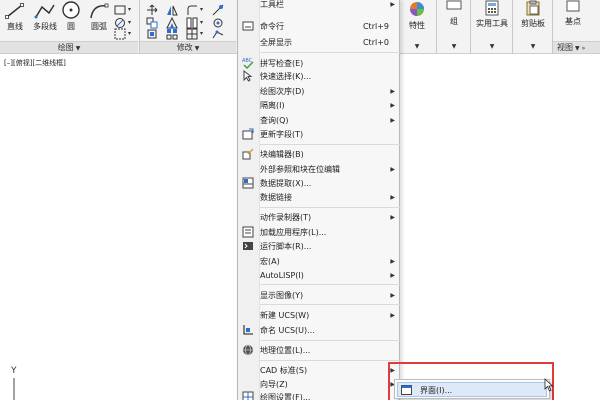  What do you see at coordinates (15, 17) in the screenshot?
I see `line-tool-button: 直线` at bounding box center [15, 17].